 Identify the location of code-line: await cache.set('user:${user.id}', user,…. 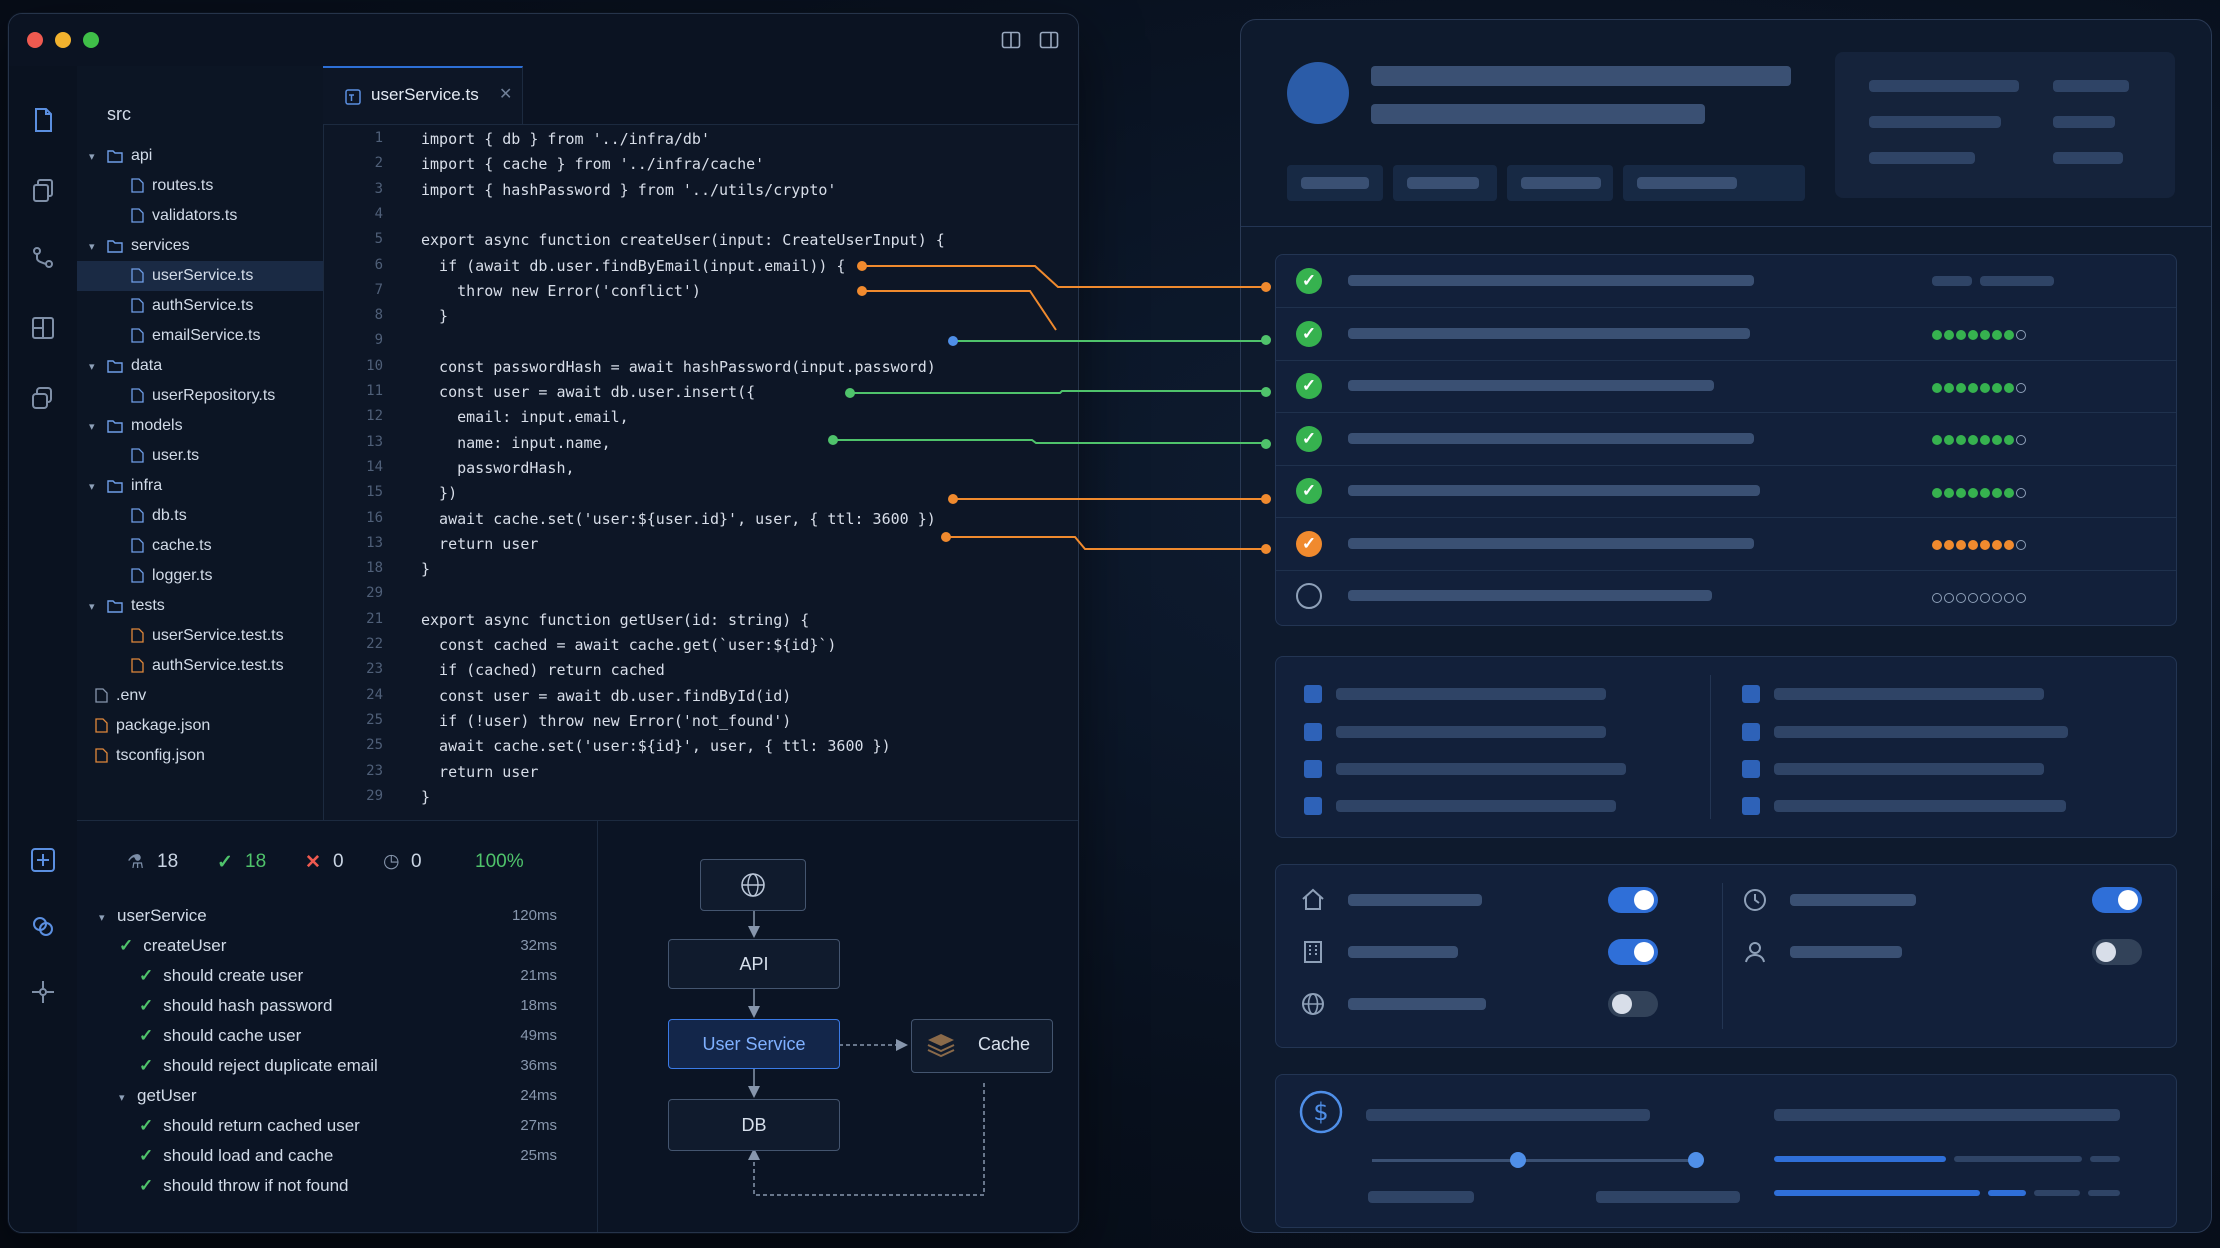
(678, 519).